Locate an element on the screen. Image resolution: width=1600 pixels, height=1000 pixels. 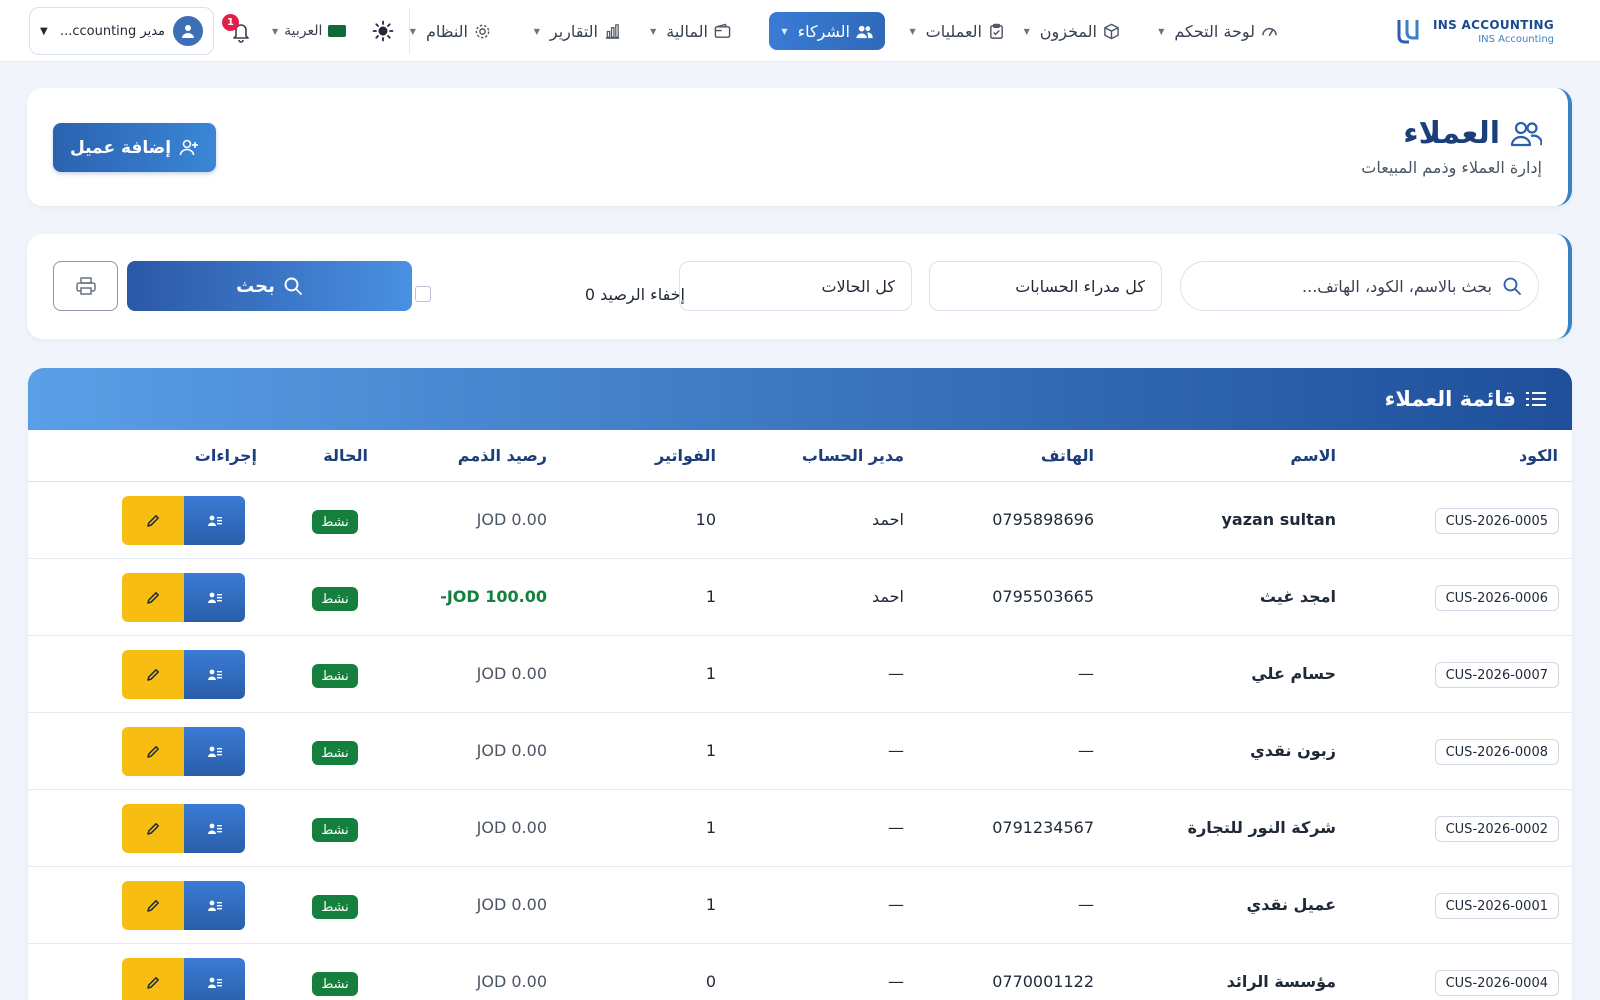
column-invoices: الفواتير is located at coordinates (685, 455).